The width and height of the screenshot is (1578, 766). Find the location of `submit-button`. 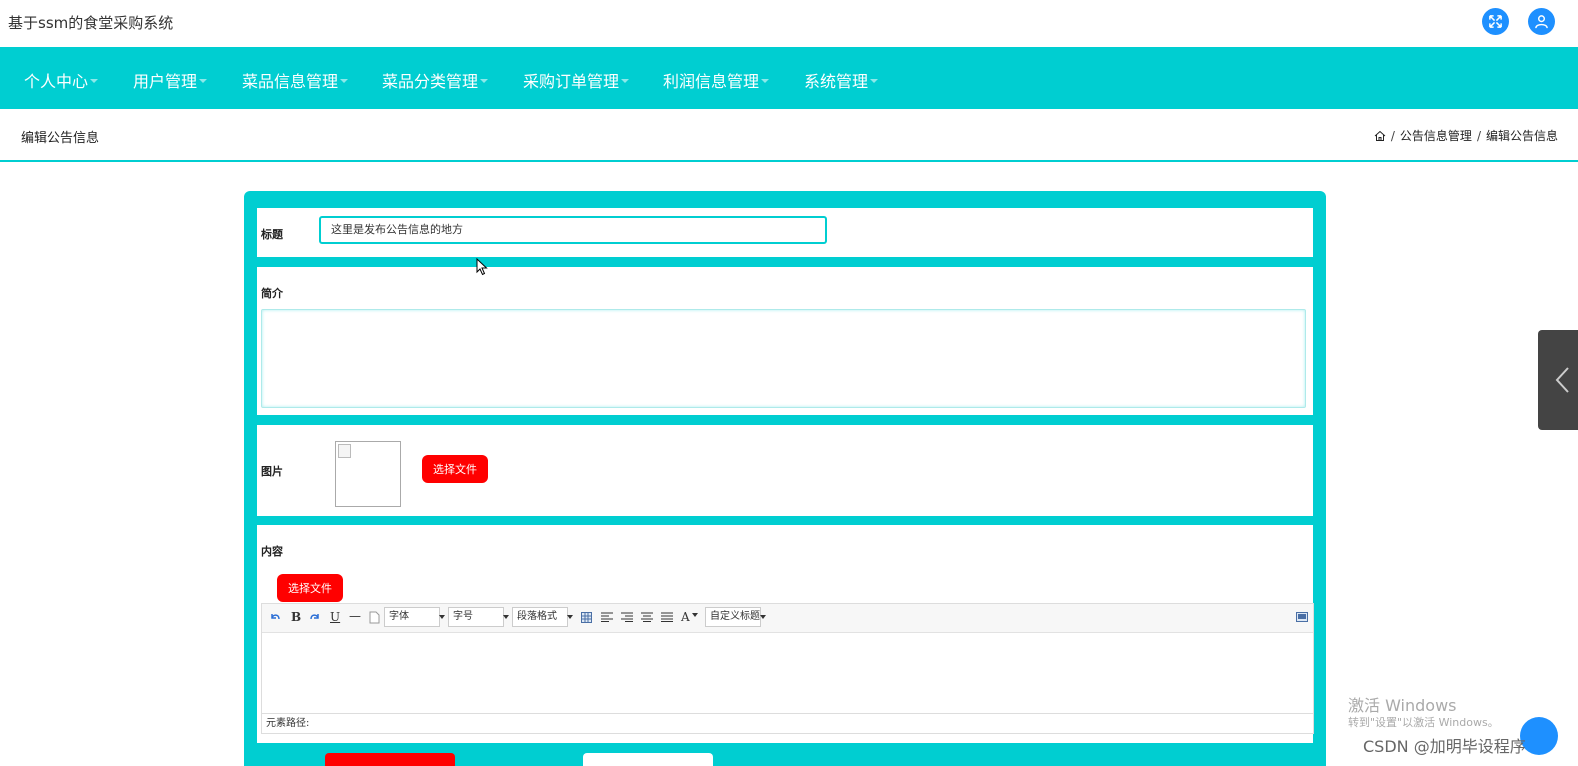

submit-button is located at coordinates (390, 759).